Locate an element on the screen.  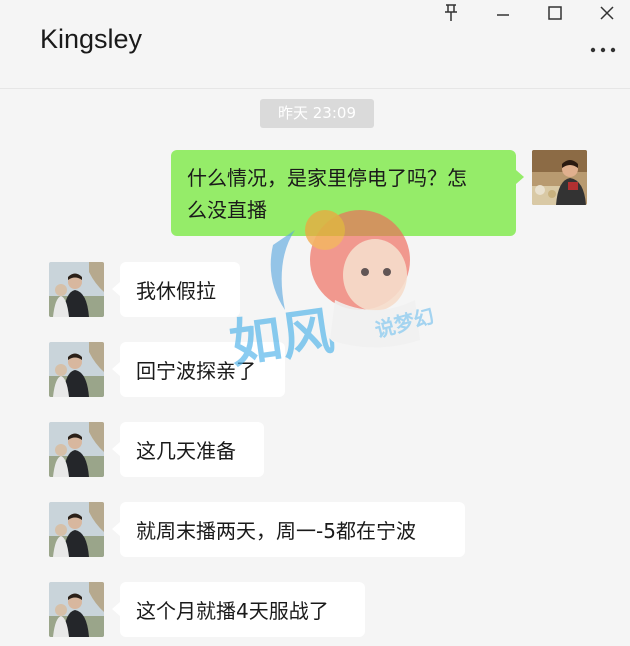
incoming-message-bubble: 这几天准备 is located at coordinates (188, 449).